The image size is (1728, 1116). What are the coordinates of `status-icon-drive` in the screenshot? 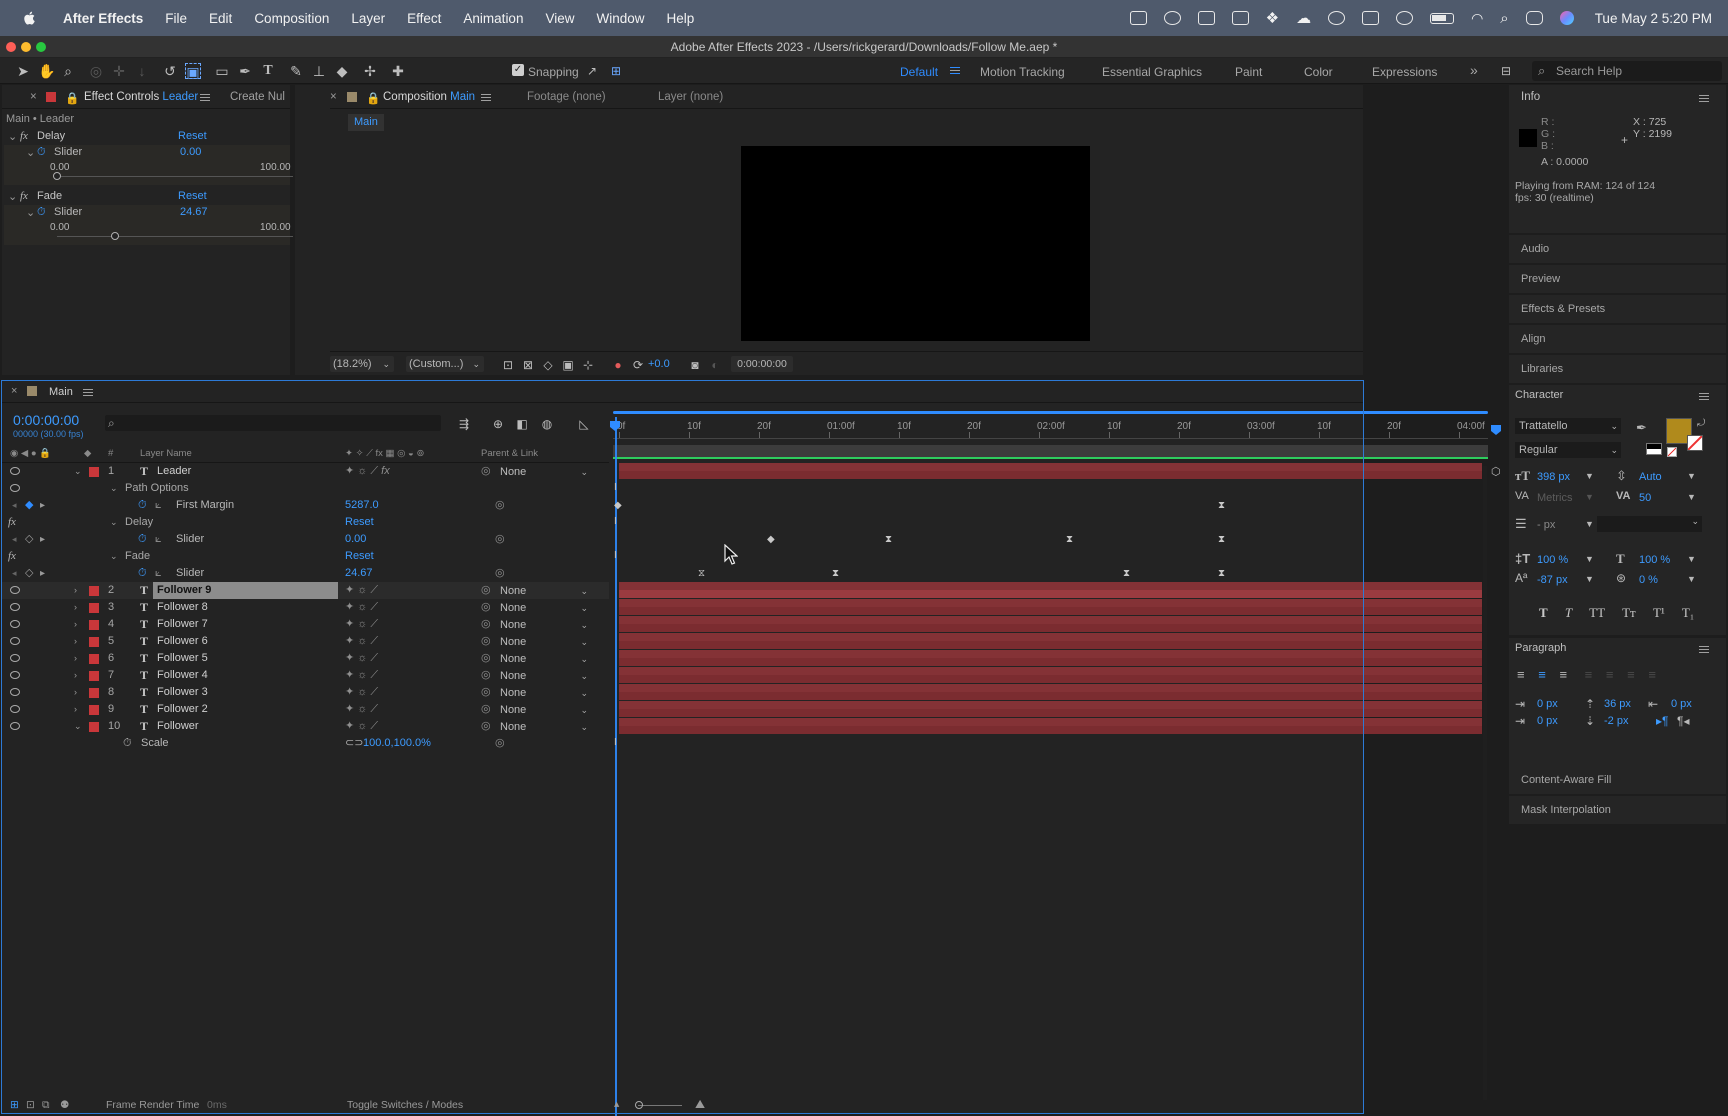 It's located at (1240, 18).